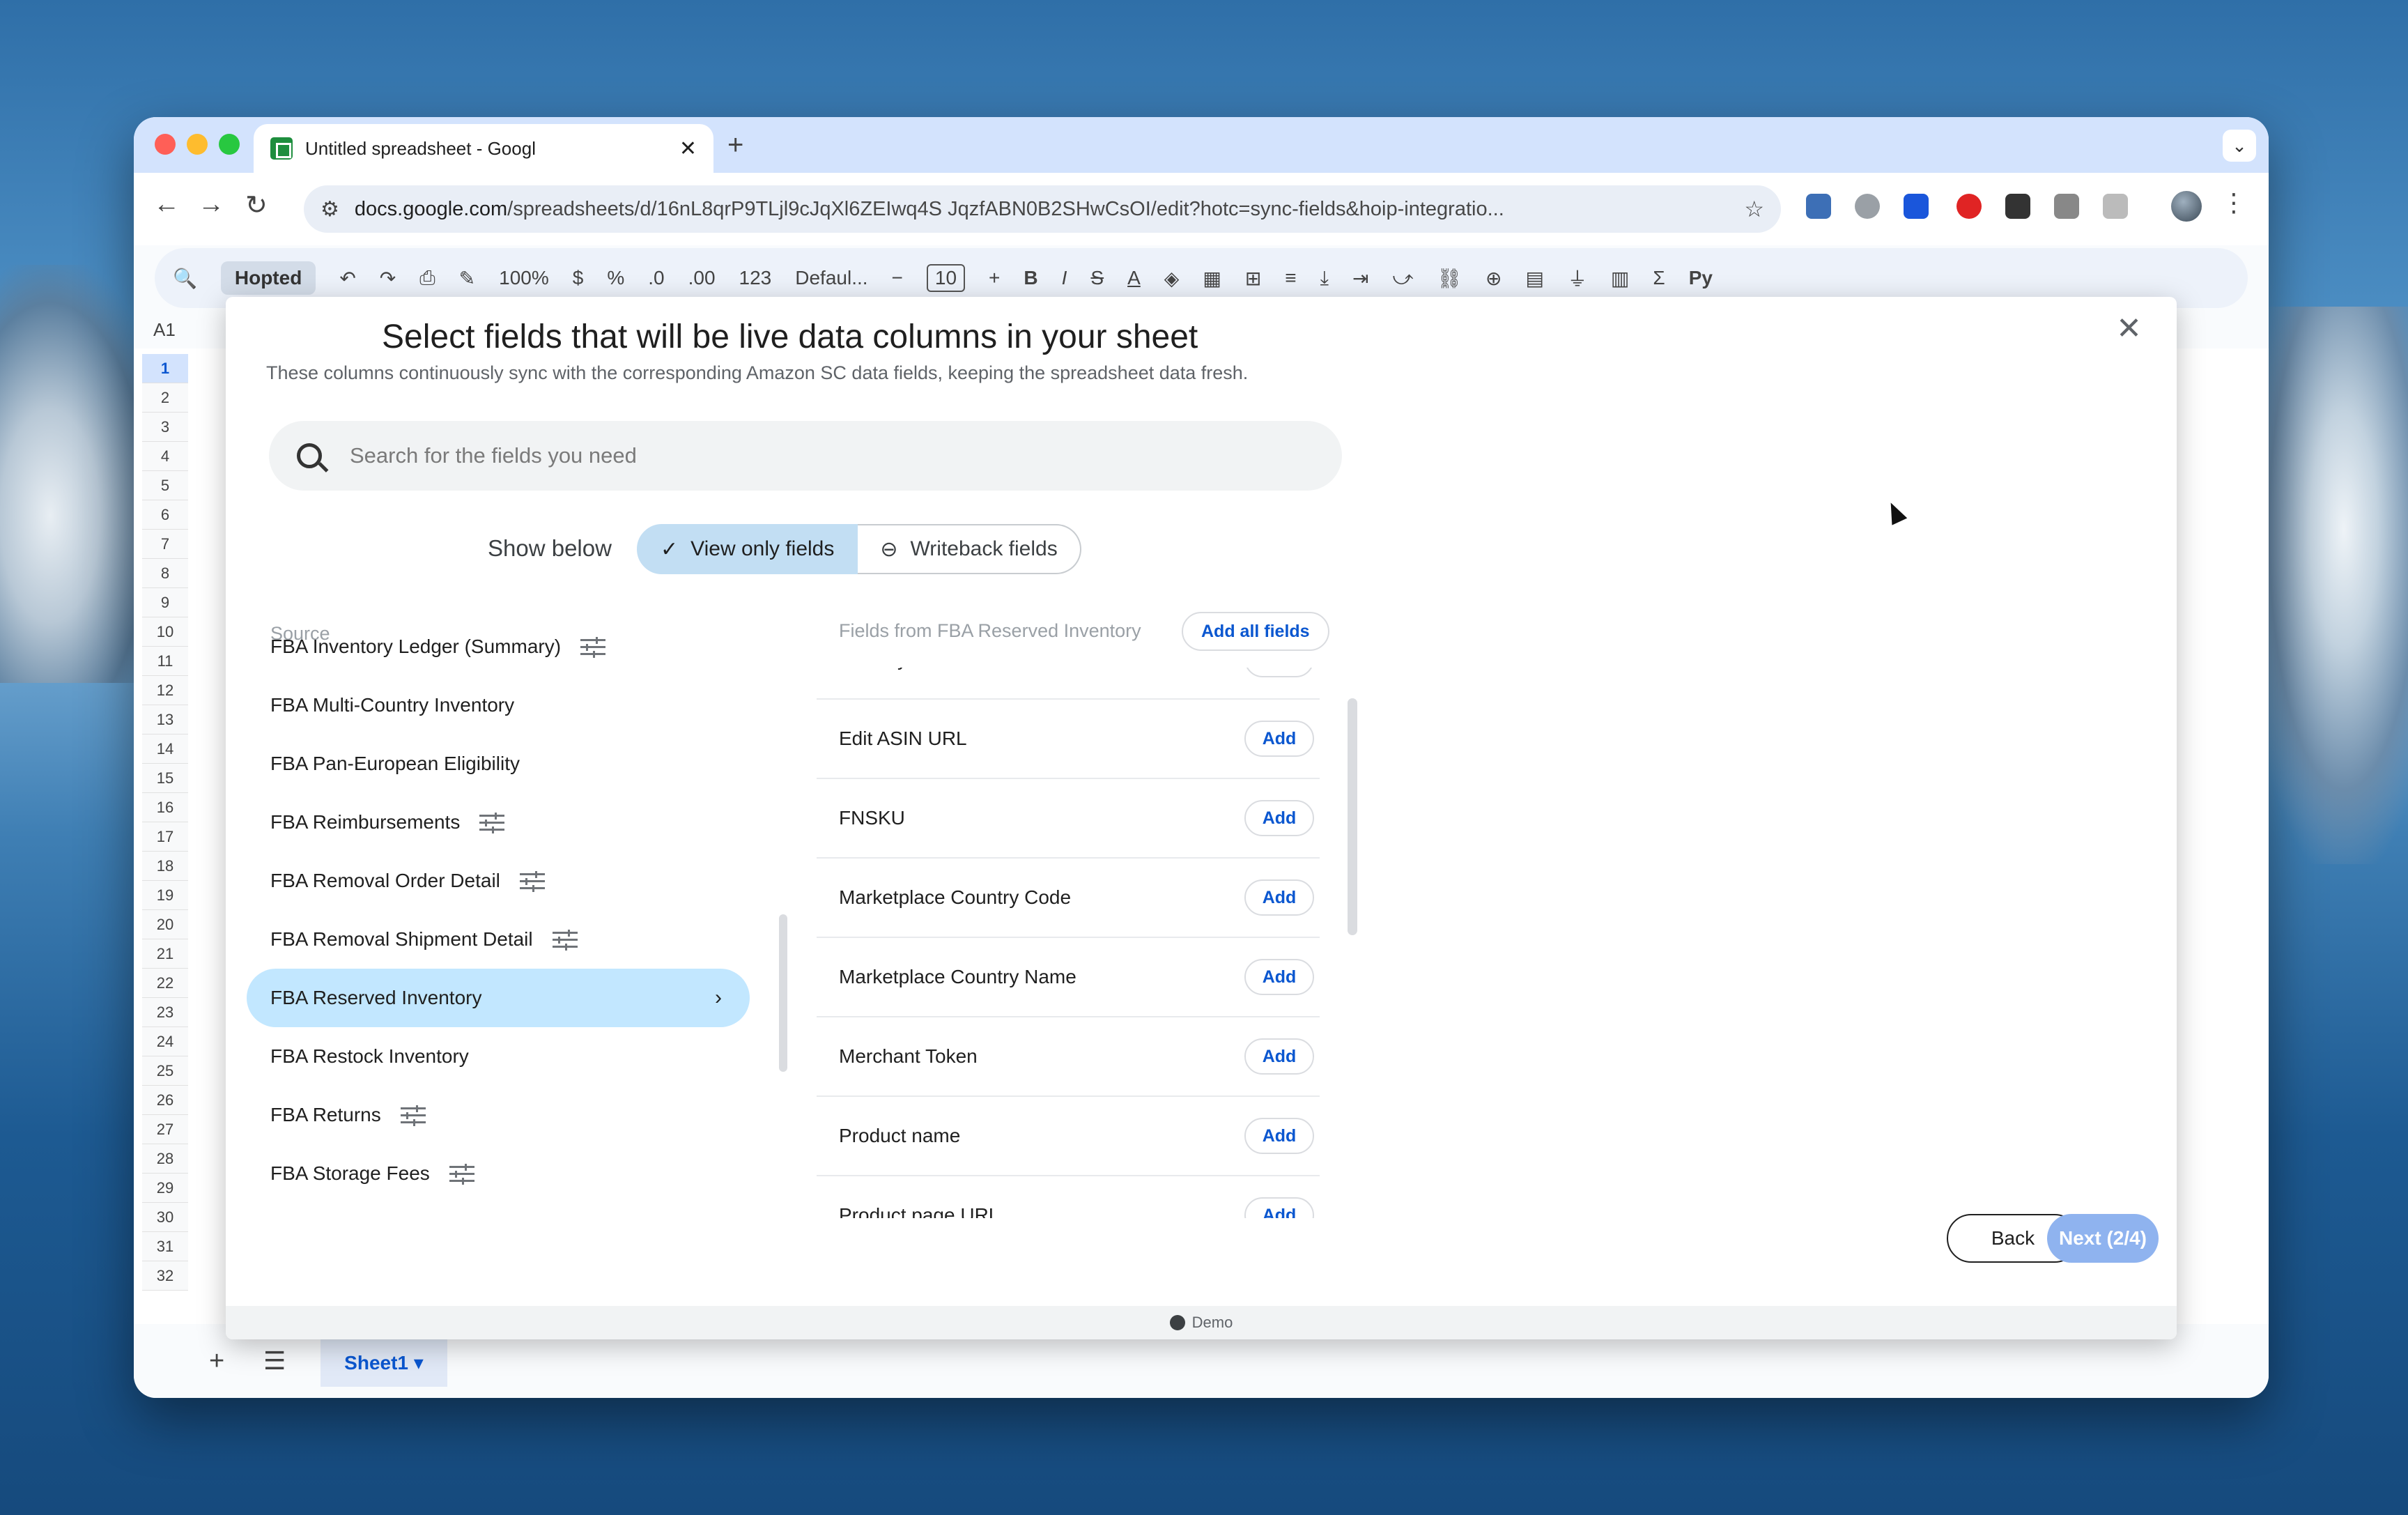 The image size is (2408, 1515). What do you see at coordinates (165, 632) in the screenshot?
I see `row-header: 10` at bounding box center [165, 632].